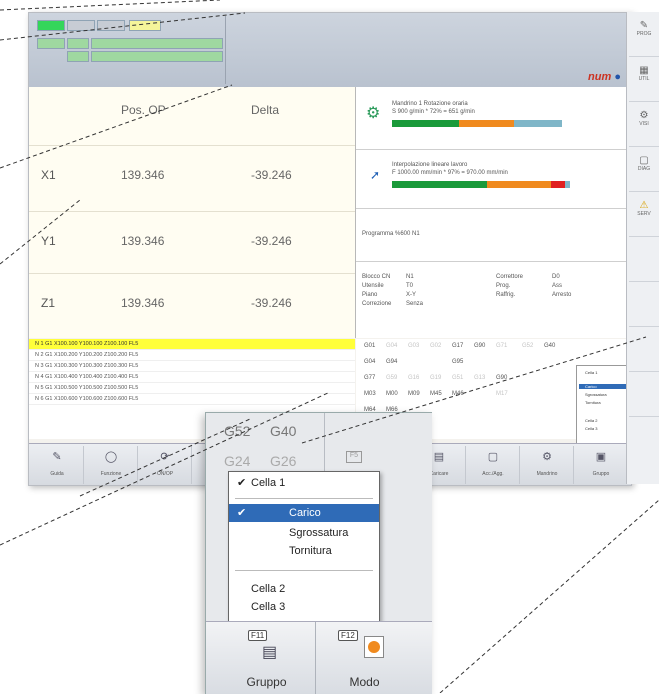 The image size is (659, 694). Describe the element at coordinates (503, 286) in the screenshot. I see `cn-label: Prog.` at that location.